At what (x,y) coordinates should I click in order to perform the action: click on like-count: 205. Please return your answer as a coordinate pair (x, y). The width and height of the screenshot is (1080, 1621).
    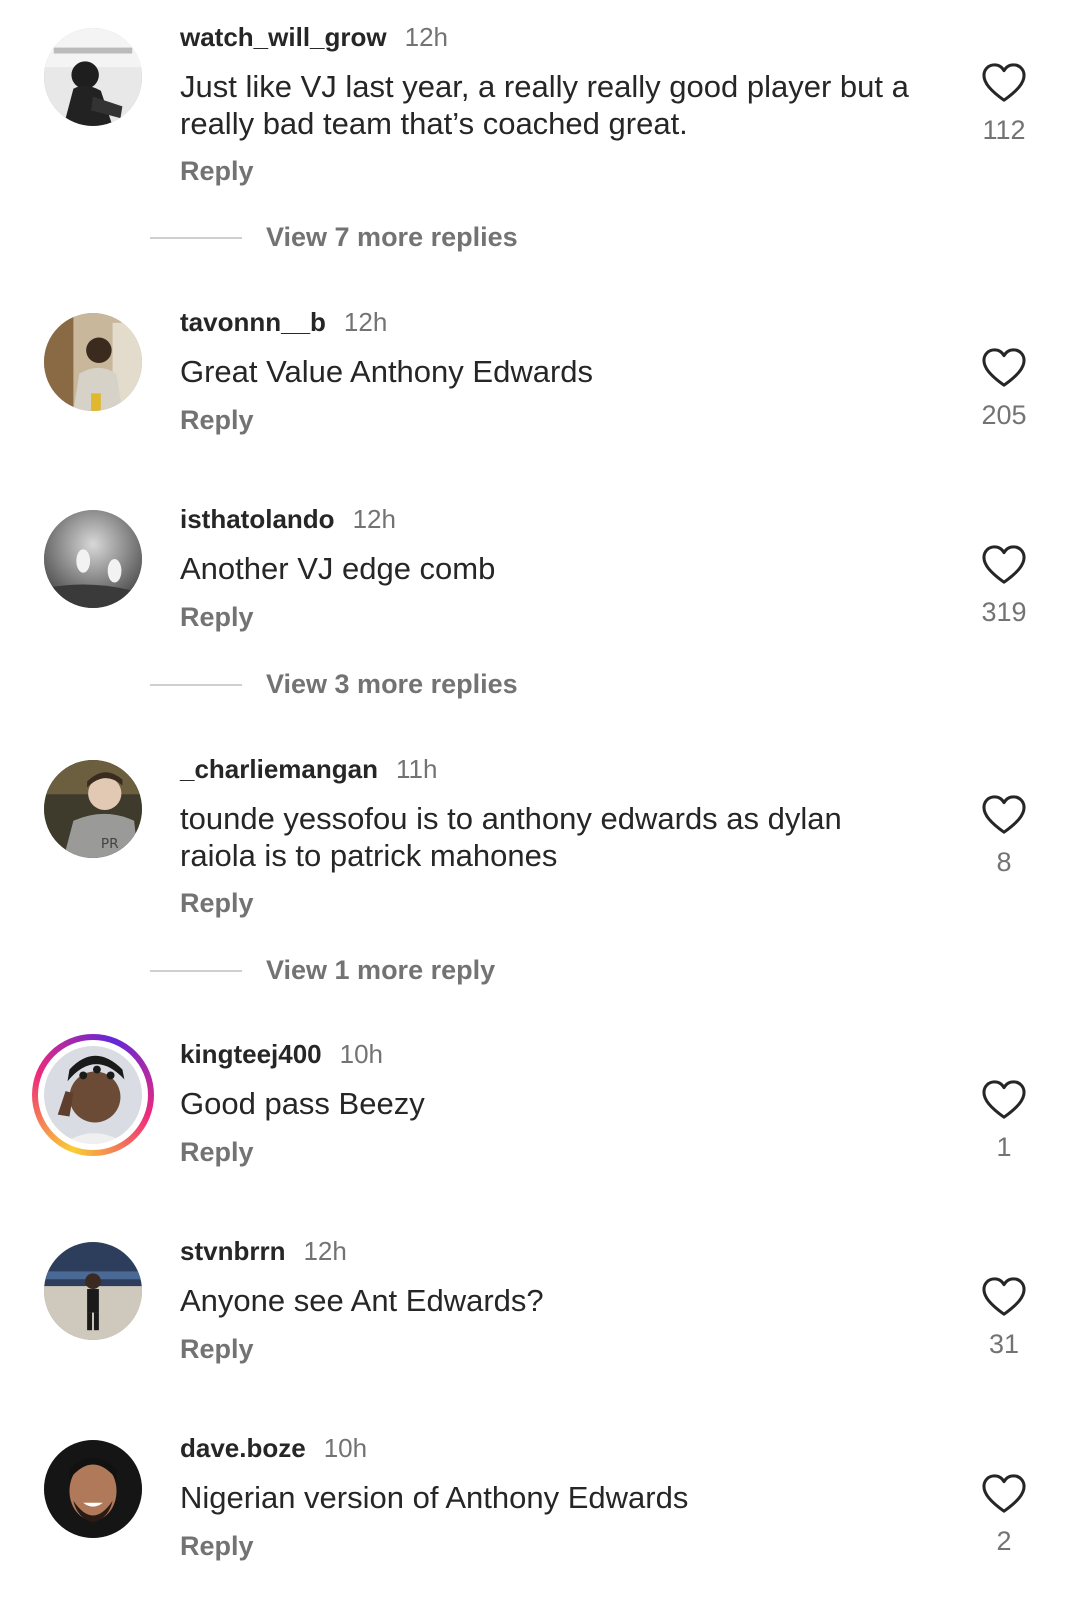
    Looking at the image, I should click on (1004, 415).